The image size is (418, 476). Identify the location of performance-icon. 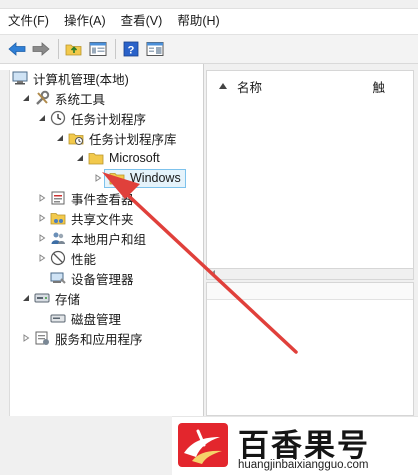
(58, 258).